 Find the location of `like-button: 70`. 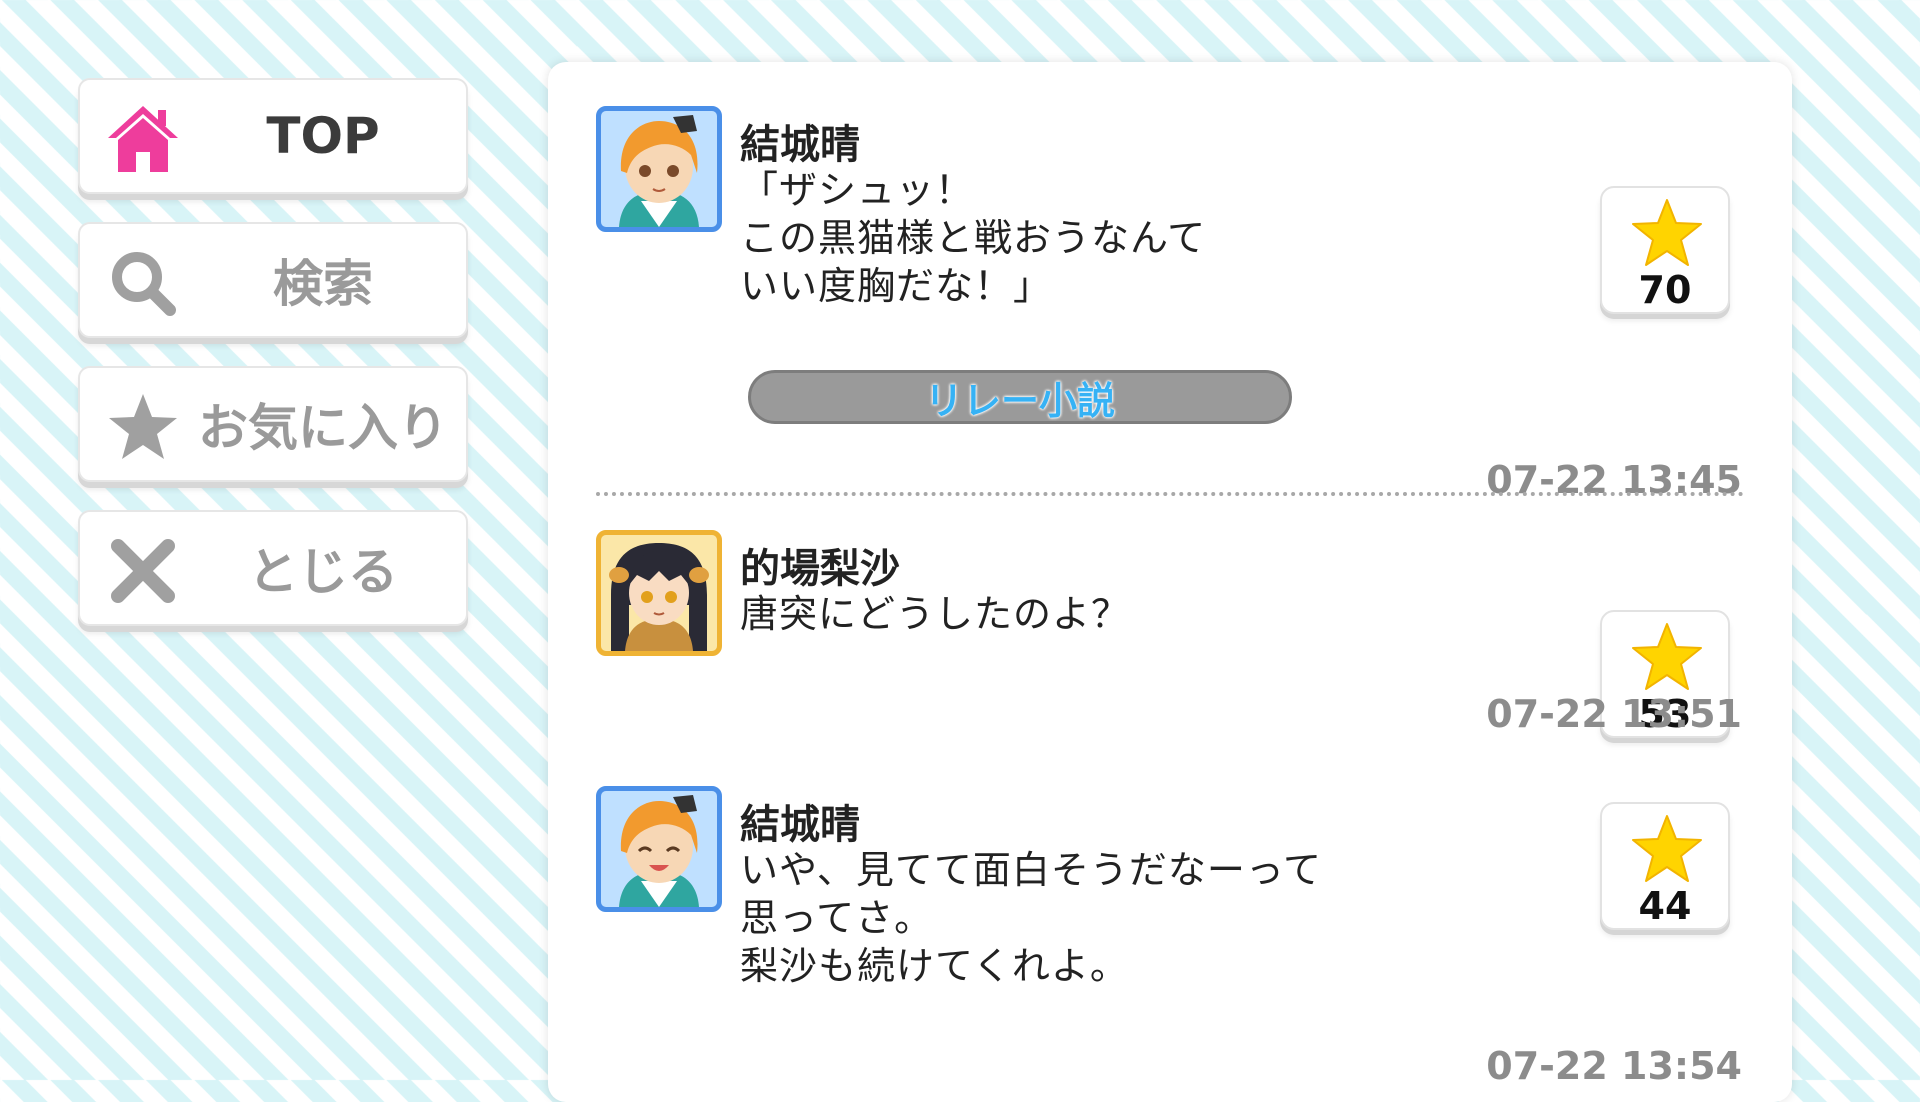

like-button: 70 is located at coordinates (1665, 250).